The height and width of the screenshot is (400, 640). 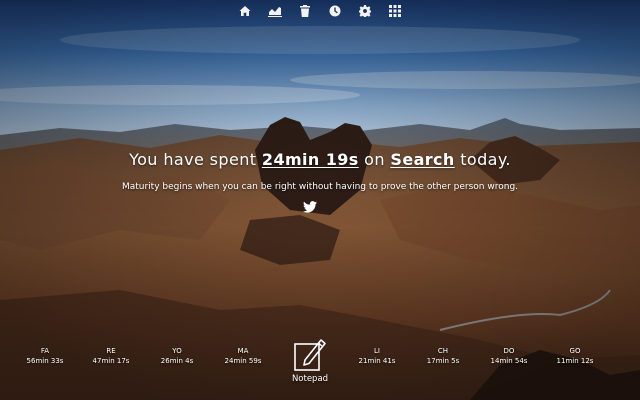 What do you see at coordinates (509, 351) in the screenshot?
I see `stat-label: DO` at bounding box center [509, 351].